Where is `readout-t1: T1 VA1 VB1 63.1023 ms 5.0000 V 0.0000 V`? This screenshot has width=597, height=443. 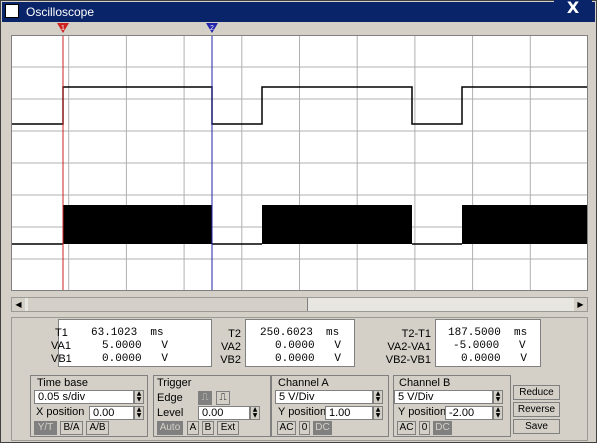
readout-t1: T1 VA1 VB1 63.1023 ms 5.0000 V 0.0000 V is located at coordinates (131, 343).